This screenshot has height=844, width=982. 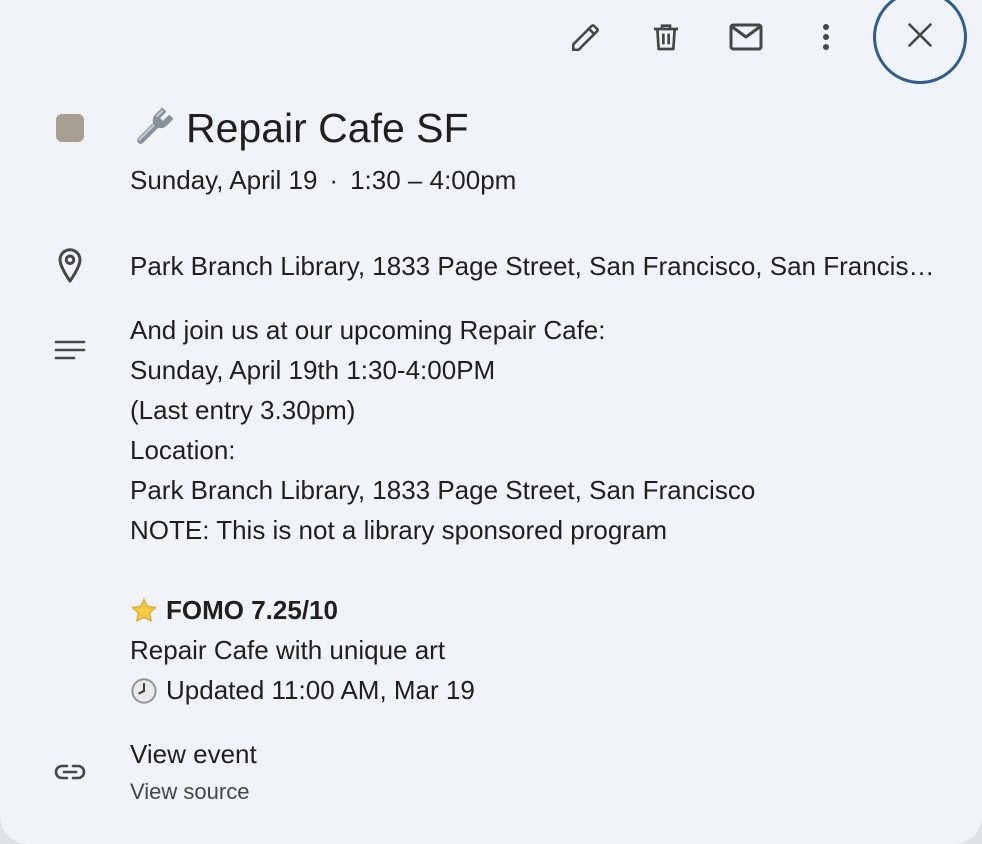 What do you see at coordinates (252, 610) in the screenshot?
I see `fomo-label: FOMO 7.25/10` at bounding box center [252, 610].